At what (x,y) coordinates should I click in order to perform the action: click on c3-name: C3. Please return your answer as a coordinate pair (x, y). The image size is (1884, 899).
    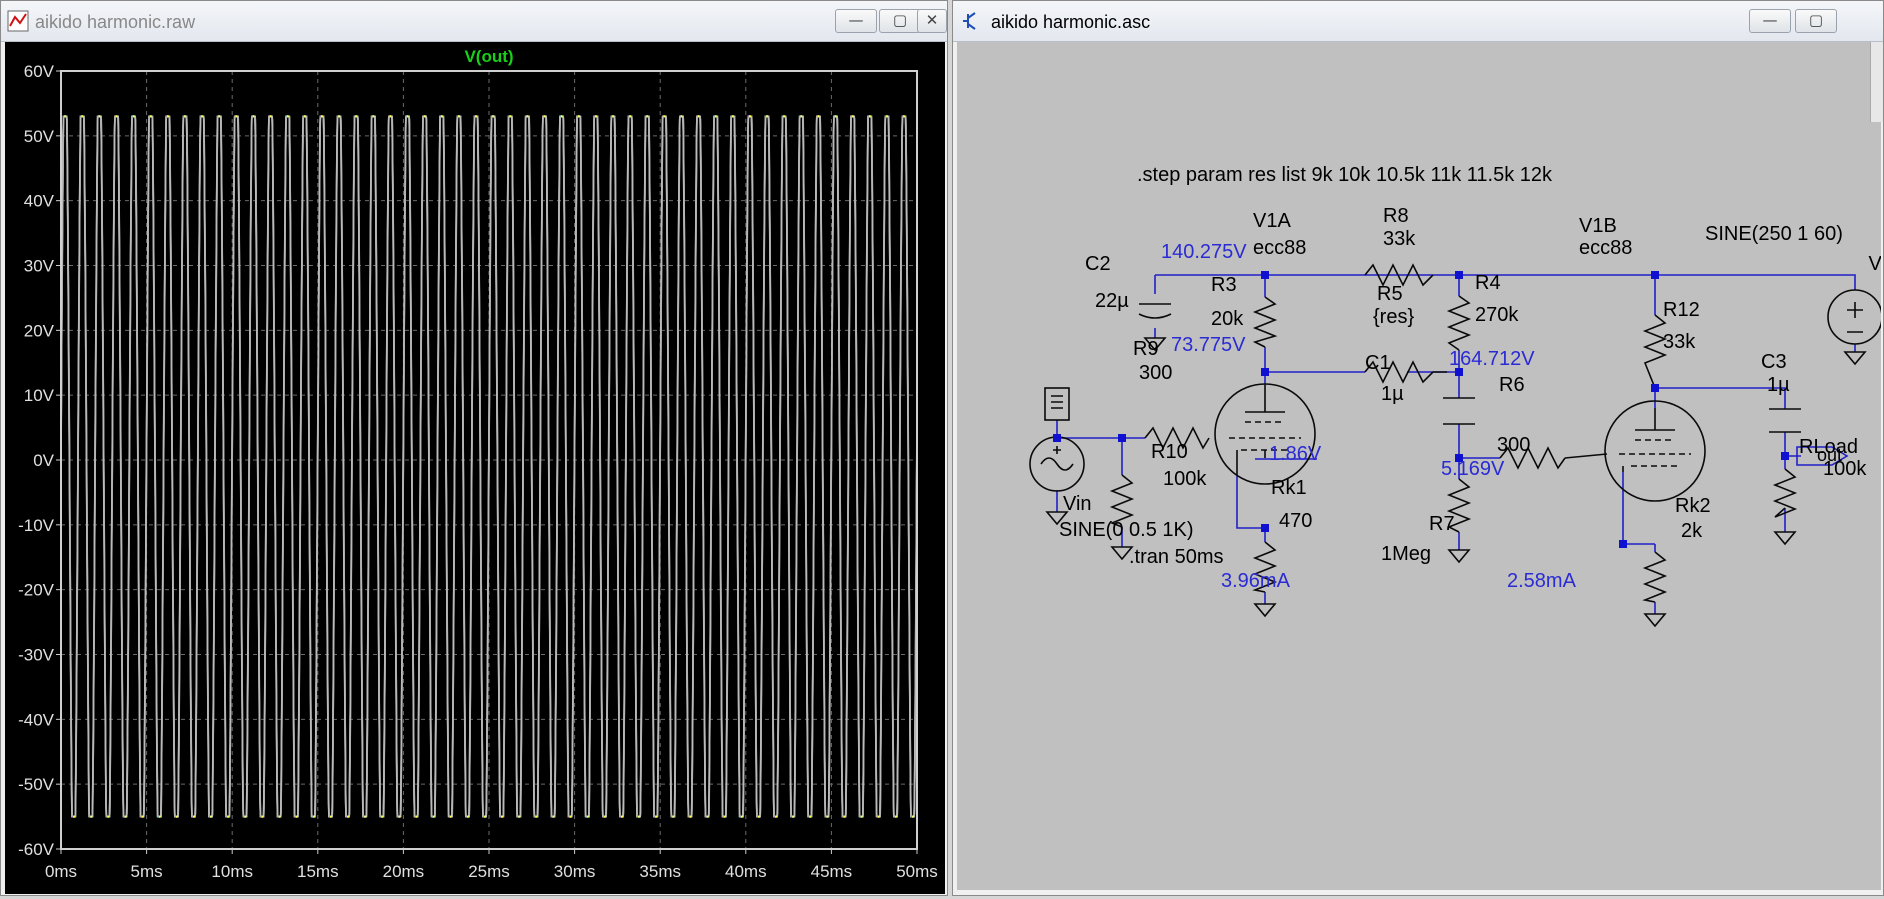
    Looking at the image, I should click on (1774, 362).